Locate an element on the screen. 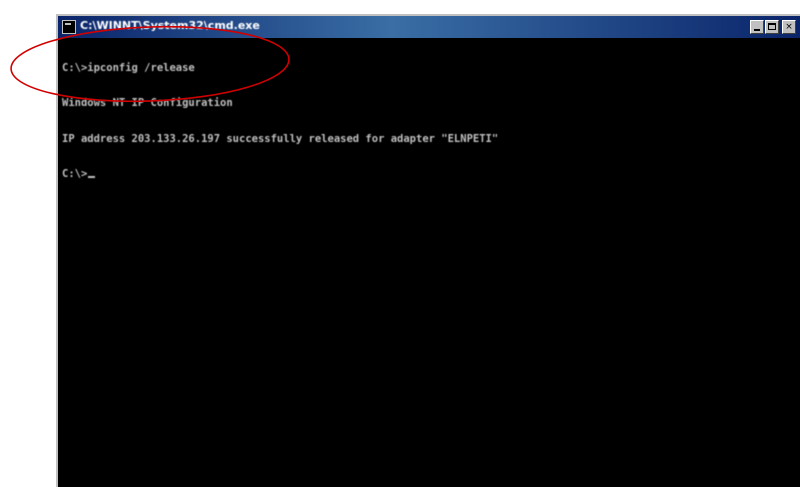  title-bar: C:\WINNT\System32\cmd.exe × is located at coordinates (429, 27).